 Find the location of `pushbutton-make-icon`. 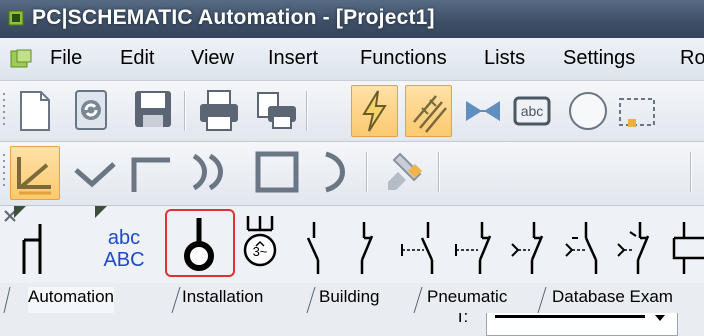

pushbutton-make-icon is located at coordinates (420, 247).